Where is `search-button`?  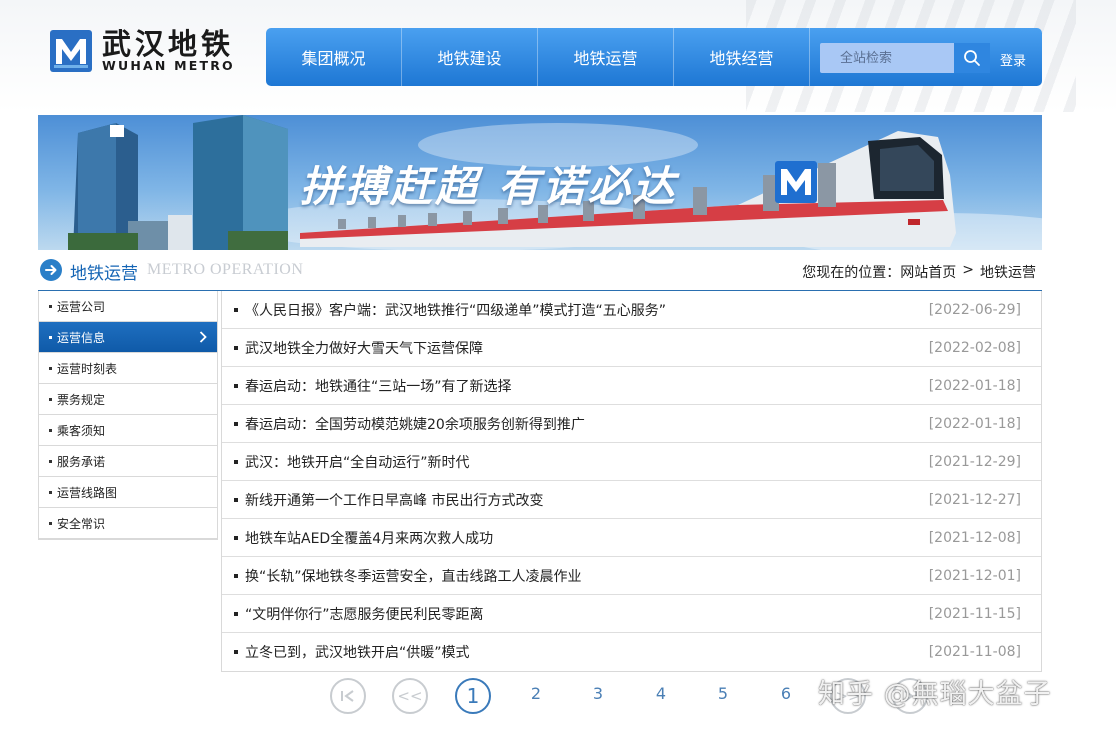
search-button is located at coordinates (972, 58).